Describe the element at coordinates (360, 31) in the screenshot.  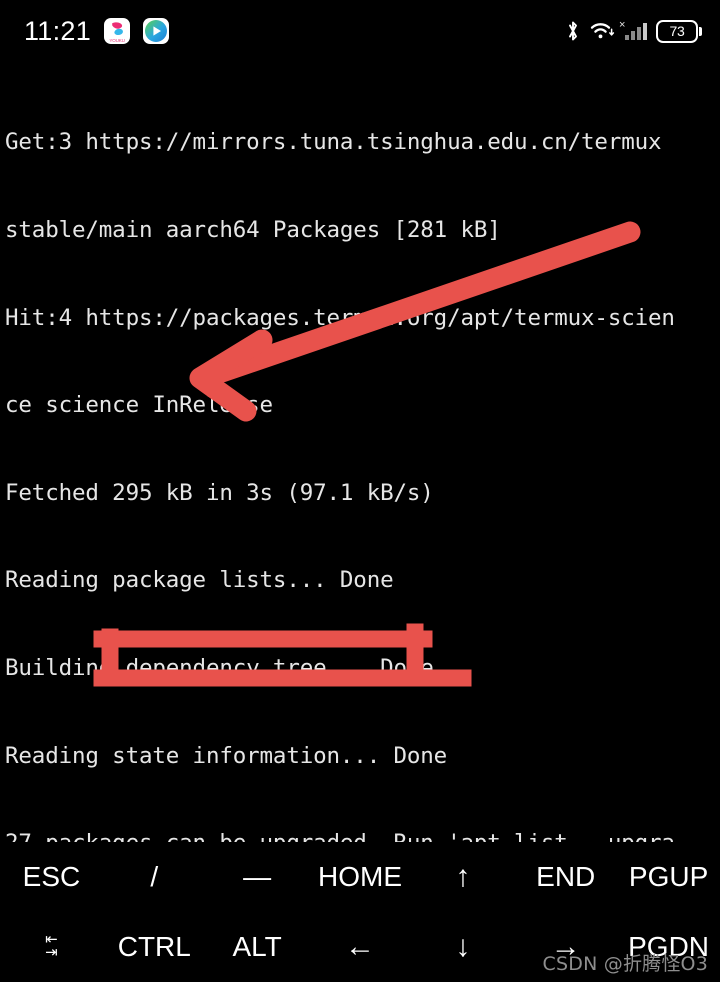
I see `status-bar: 11:21 YOUKU × 73` at that location.